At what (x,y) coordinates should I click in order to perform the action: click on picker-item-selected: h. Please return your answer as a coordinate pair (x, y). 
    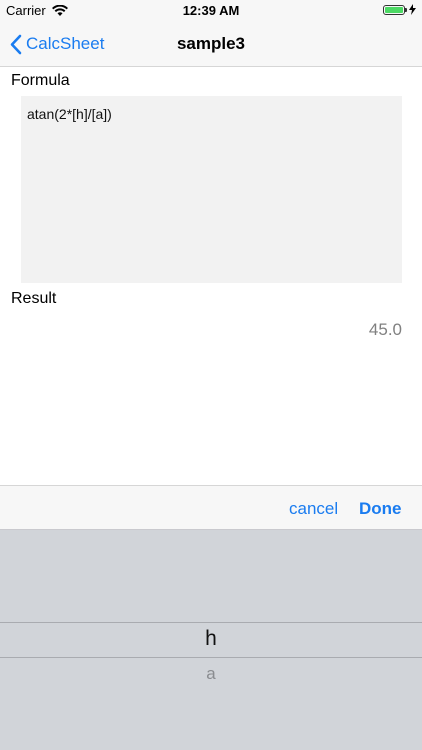
    Looking at the image, I should click on (211, 639).